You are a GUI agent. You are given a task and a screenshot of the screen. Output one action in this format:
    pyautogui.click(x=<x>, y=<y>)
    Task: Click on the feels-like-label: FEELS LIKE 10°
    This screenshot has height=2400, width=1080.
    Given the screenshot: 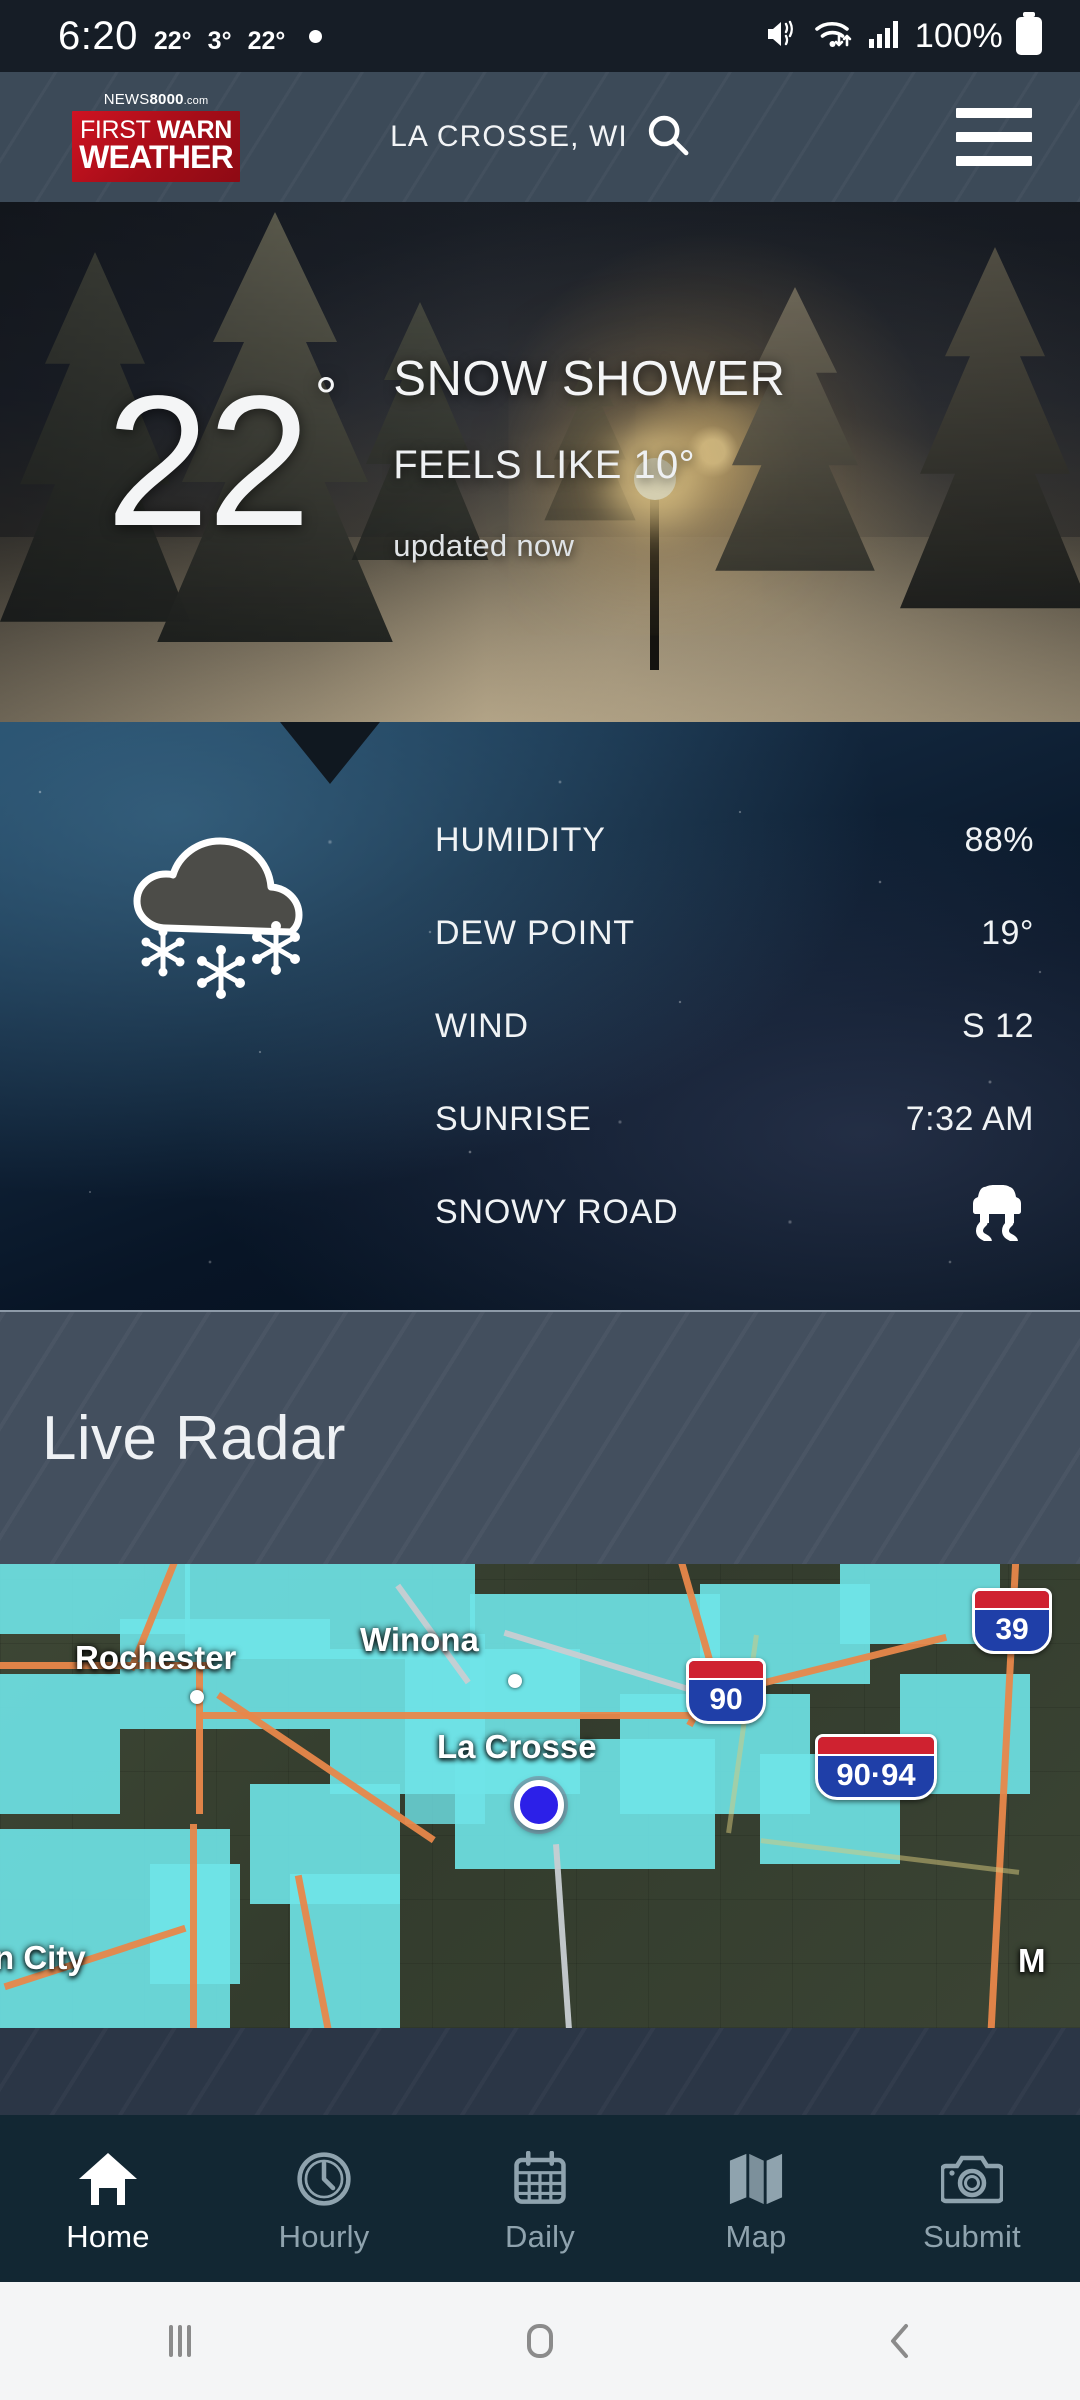 What is the action you would take?
    pyautogui.click(x=544, y=464)
    